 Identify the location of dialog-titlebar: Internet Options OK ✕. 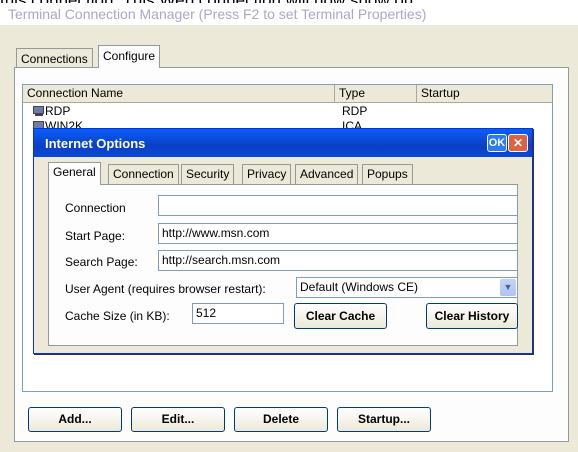
(283, 143).